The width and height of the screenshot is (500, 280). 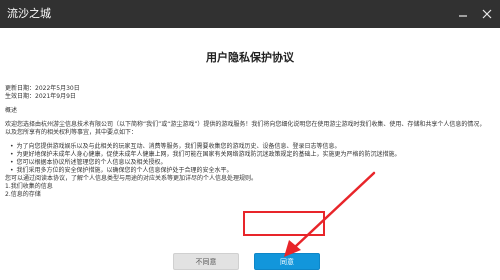 I want to click on dialog-footer: 不同意 同意, so click(x=250, y=261).